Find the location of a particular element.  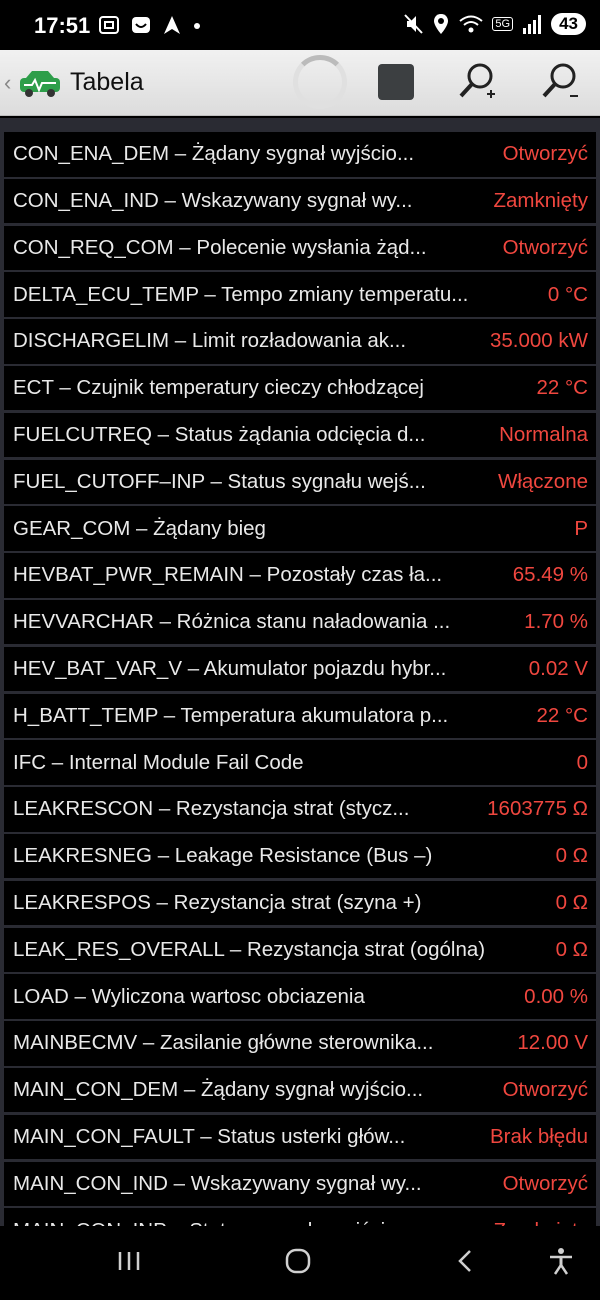

status-bar: 17:51 5G 43 is located at coordinates (300, 25).